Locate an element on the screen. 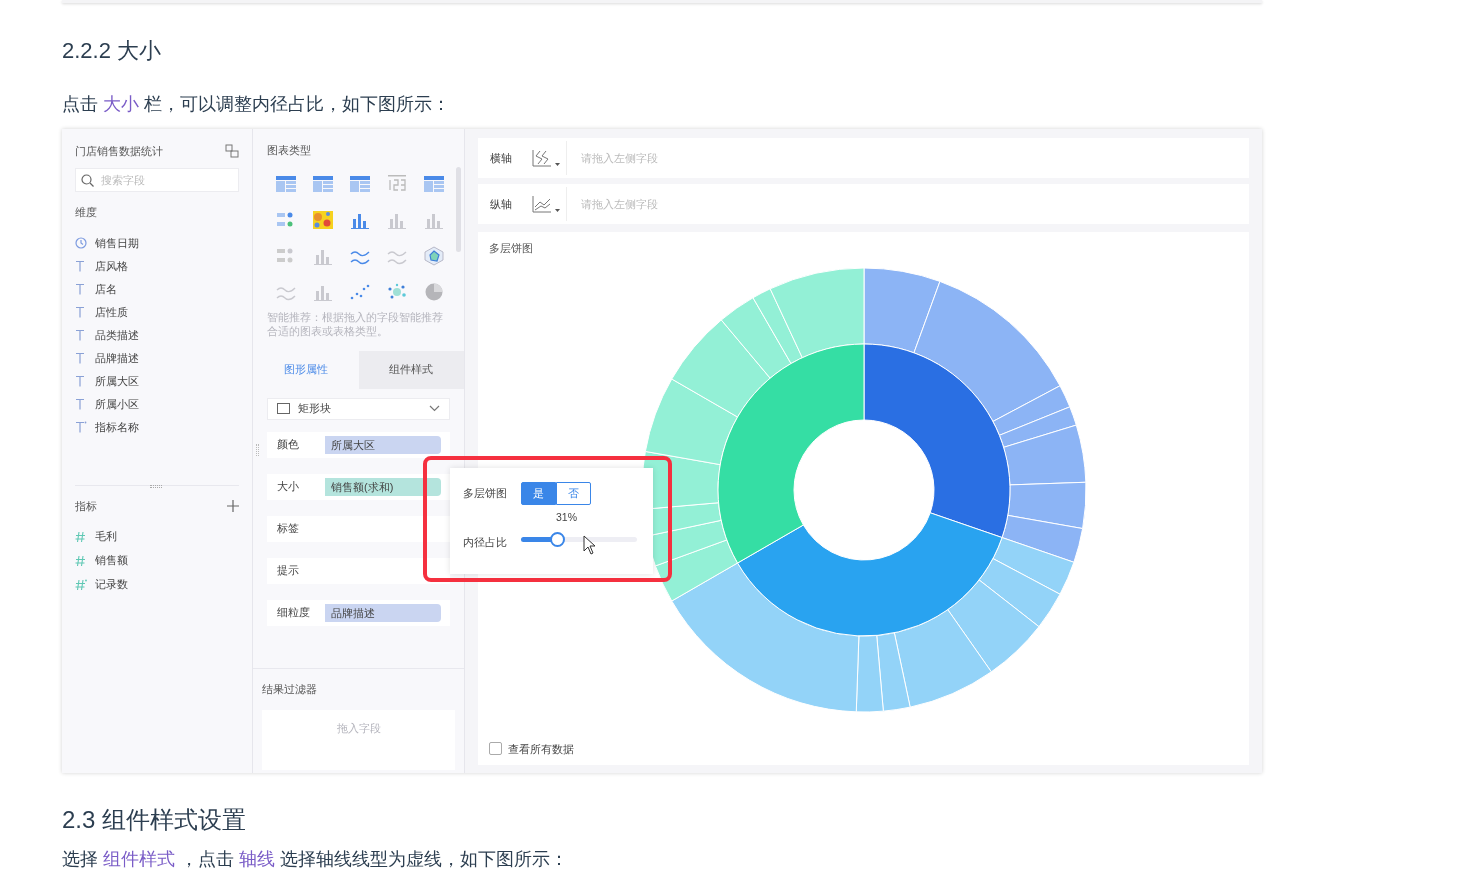 This screenshot has width=1464, height=870. dimension-field: 所属大区 is located at coordinates (117, 381).